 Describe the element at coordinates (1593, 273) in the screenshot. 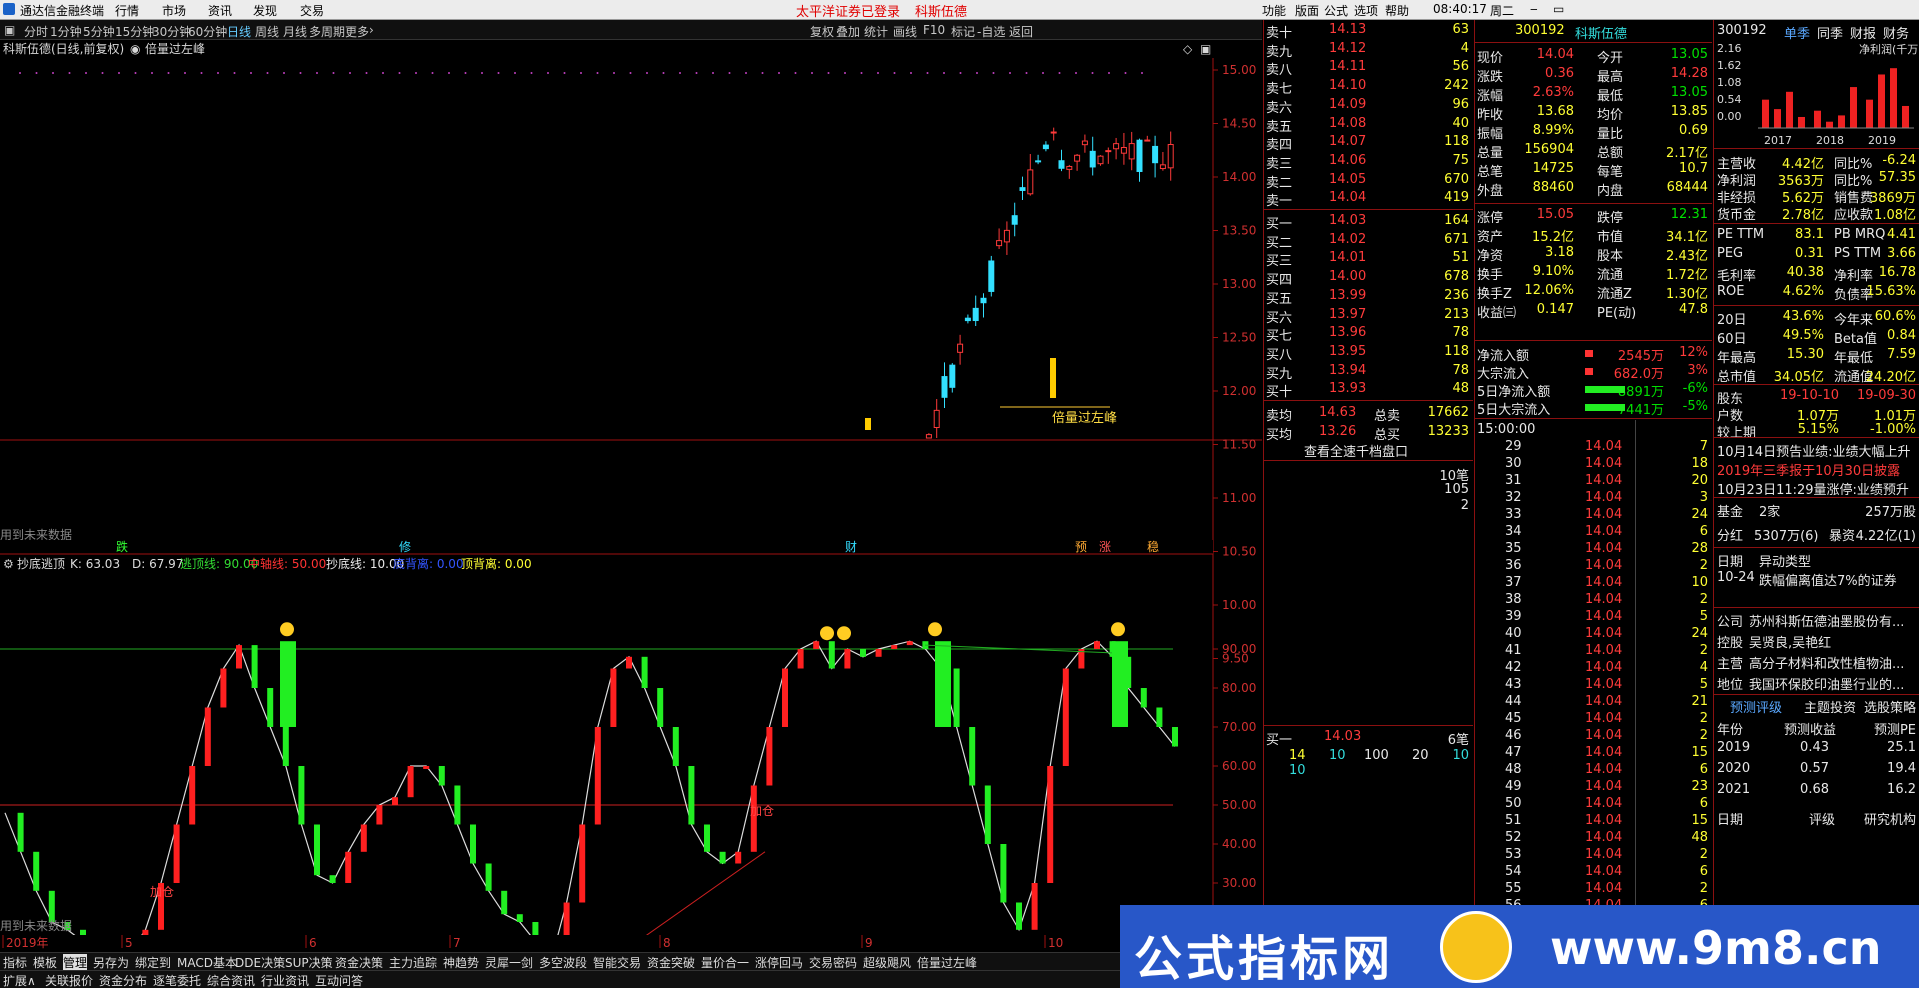

I see `quote-row: 换手 9.10% 流通 1.72亿` at that location.